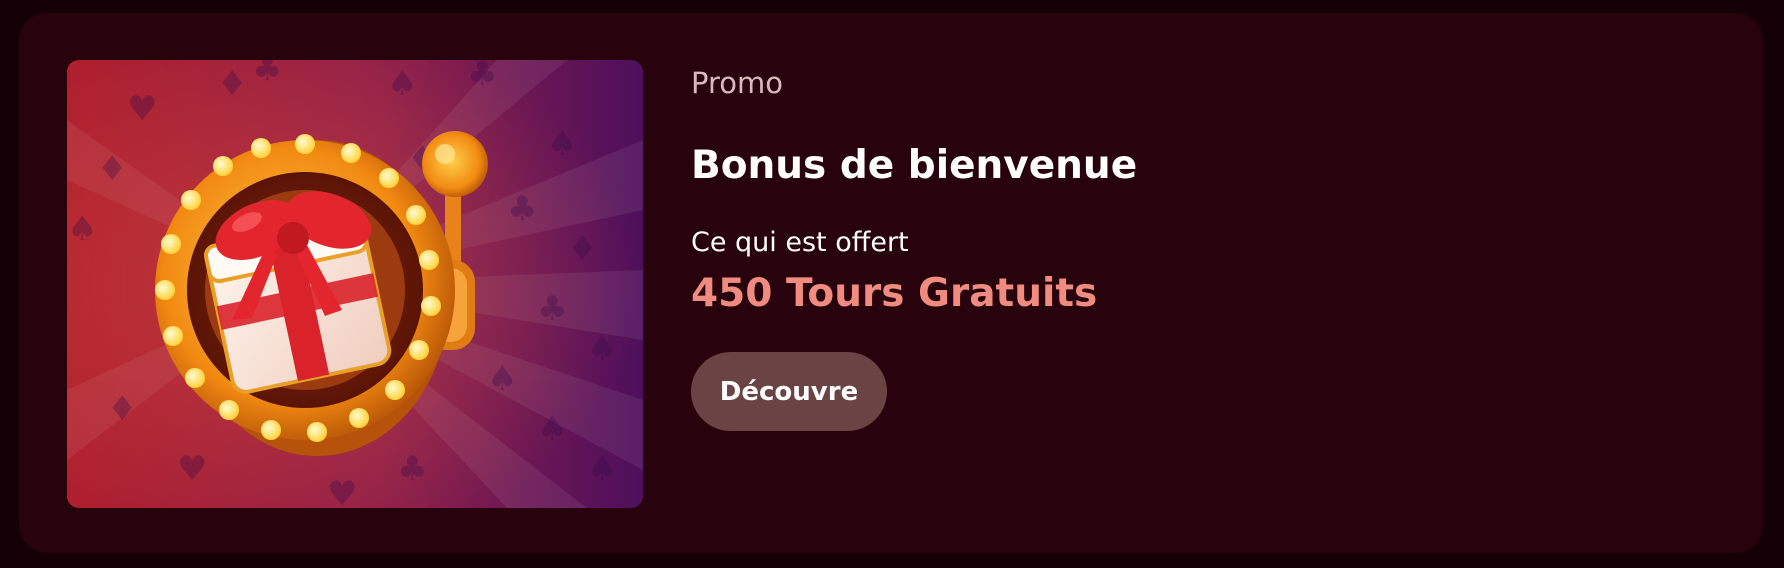 The width and height of the screenshot is (1784, 568). I want to click on promo-eyebrow: Promo, so click(737, 83).